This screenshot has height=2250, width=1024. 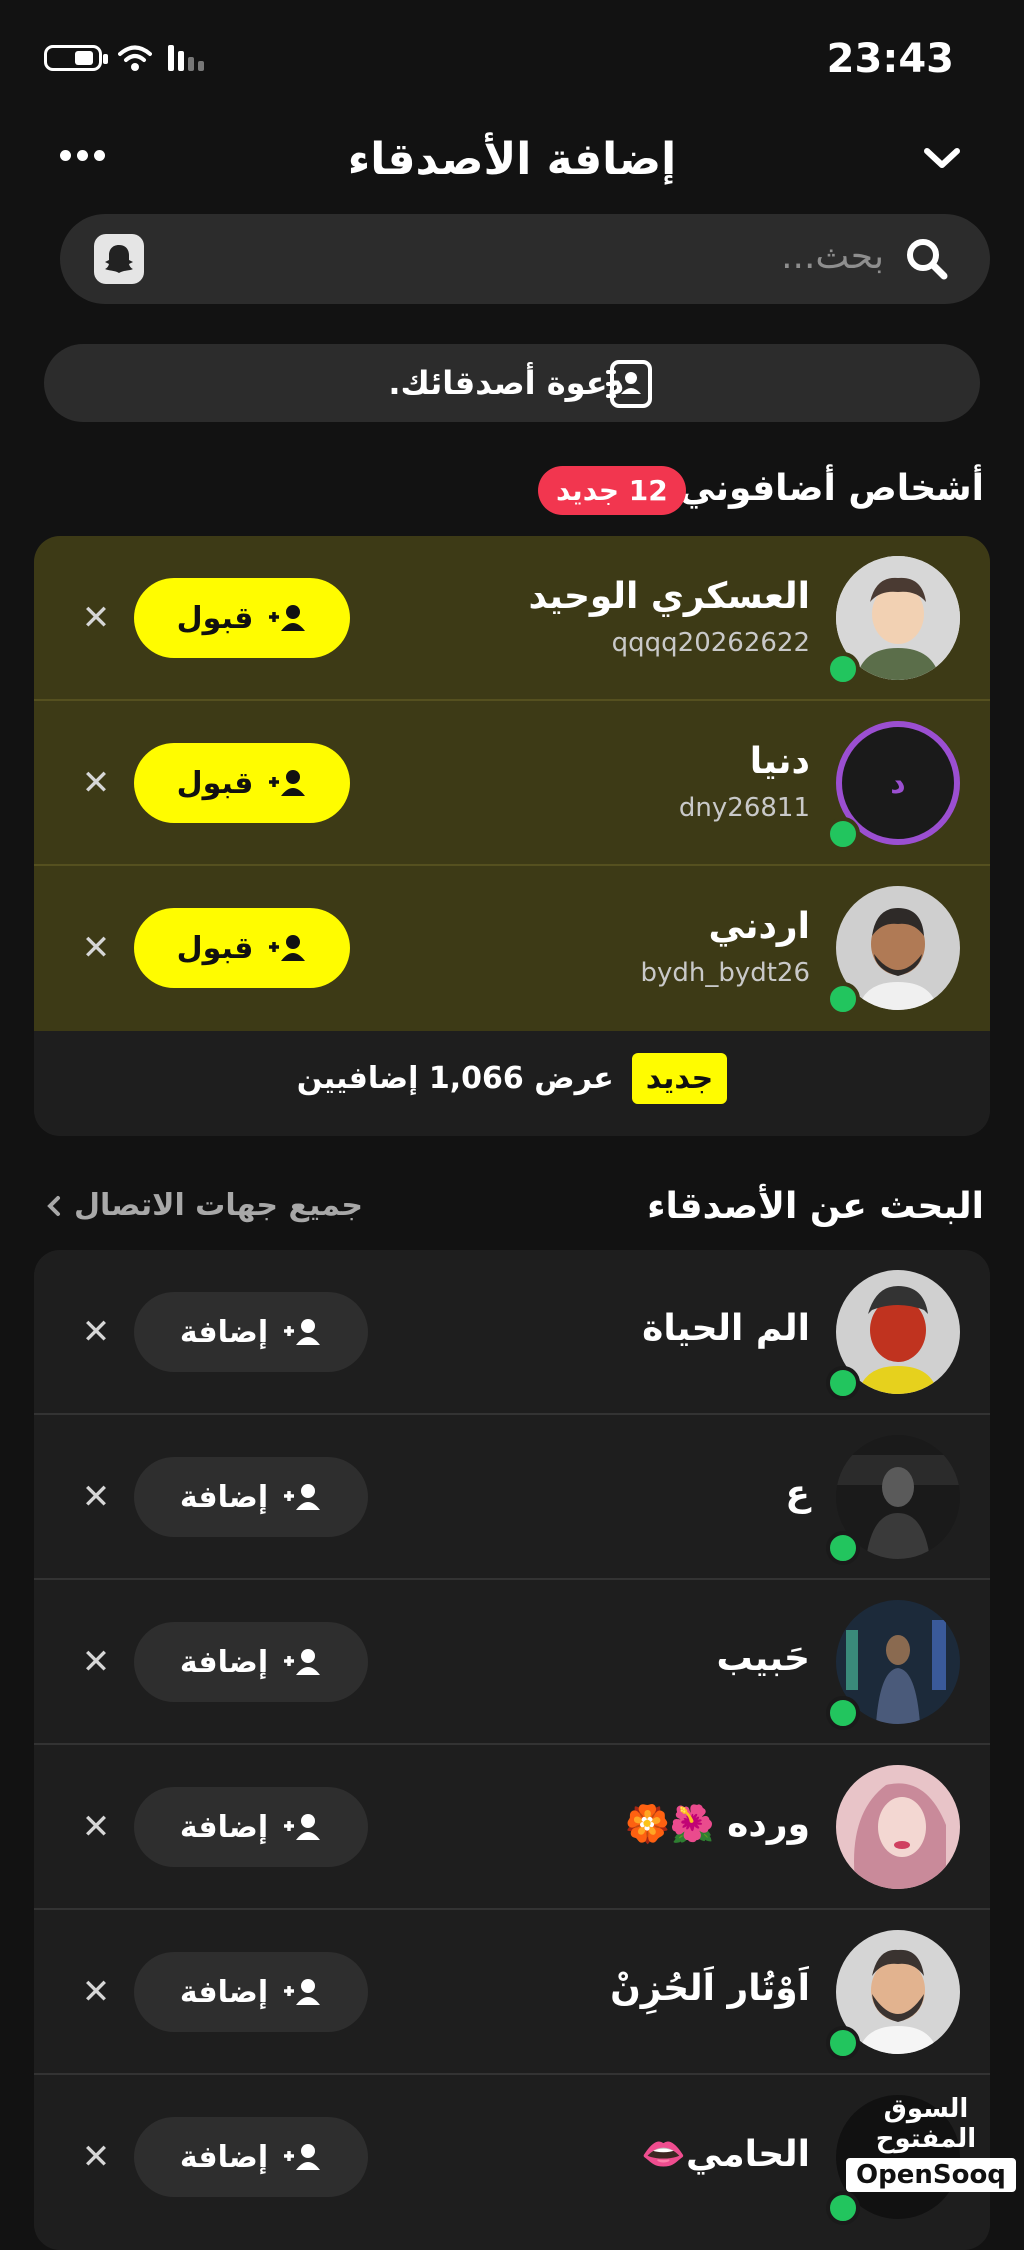 What do you see at coordinates (898, 783) in the screenshot?
I see `avatar-initial: د` at bounding box center [898, 783].